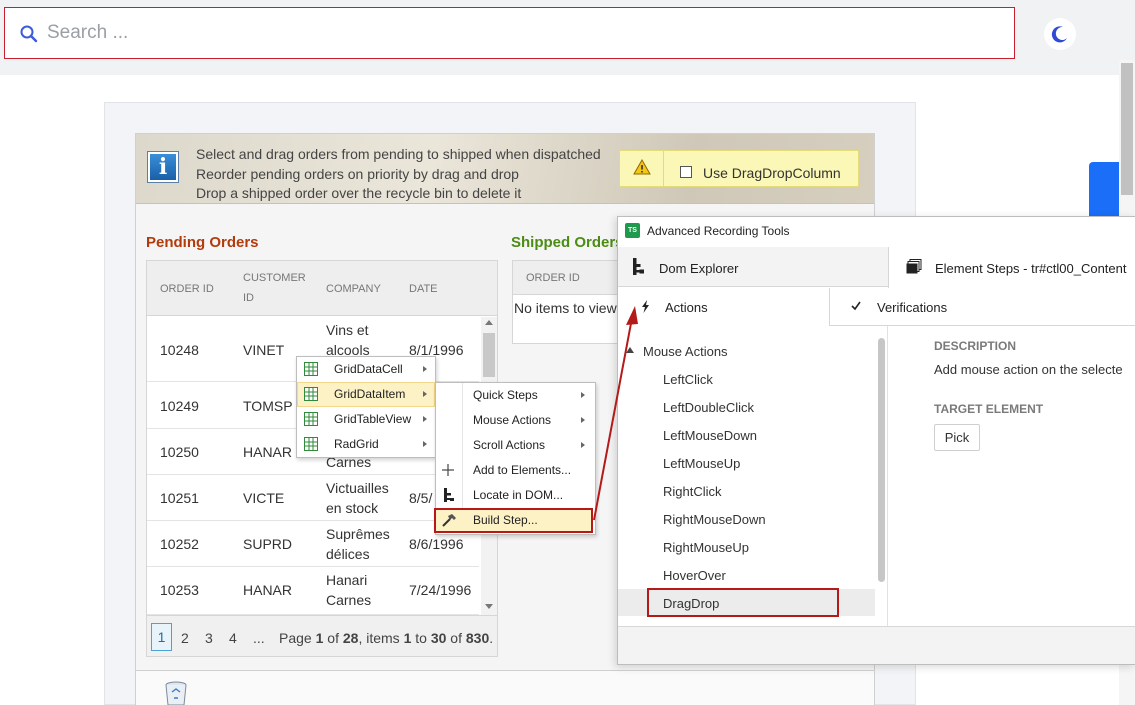  I want to click on theme-toggle-button, so click(1060, 34).